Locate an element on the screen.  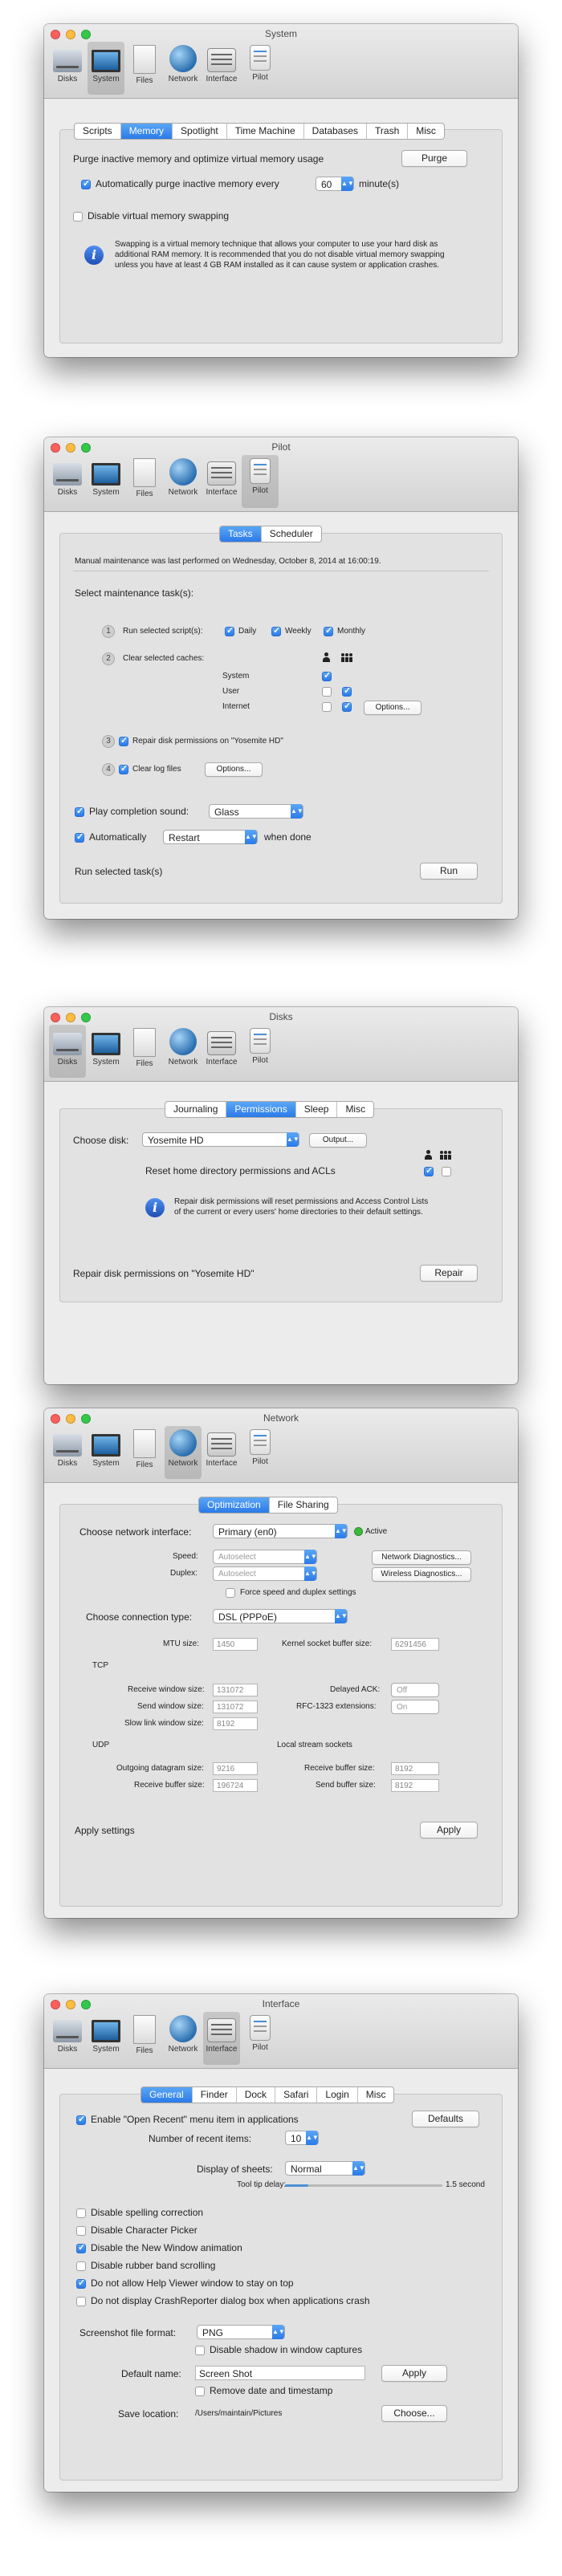
outgoing-datagram-field: 9216 is located at coordinates (235, 1769).